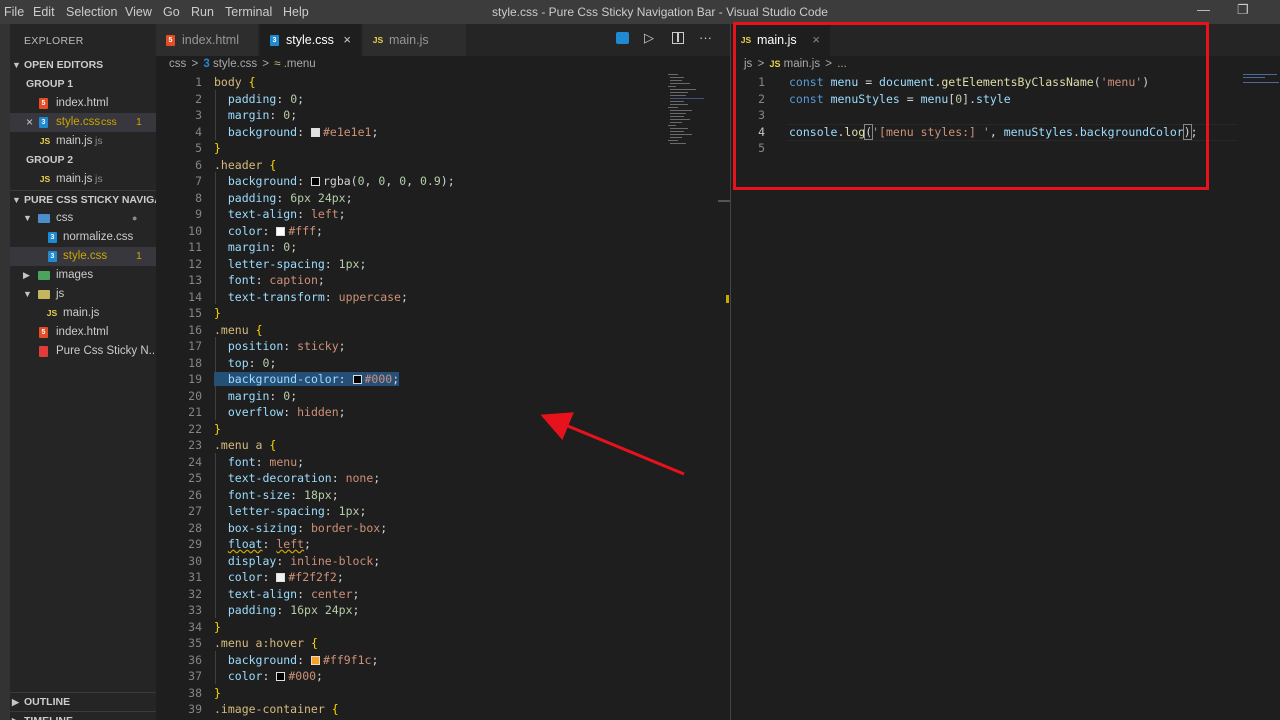  I want to click on timeline-label: TIMELINE, so click(48, 716).